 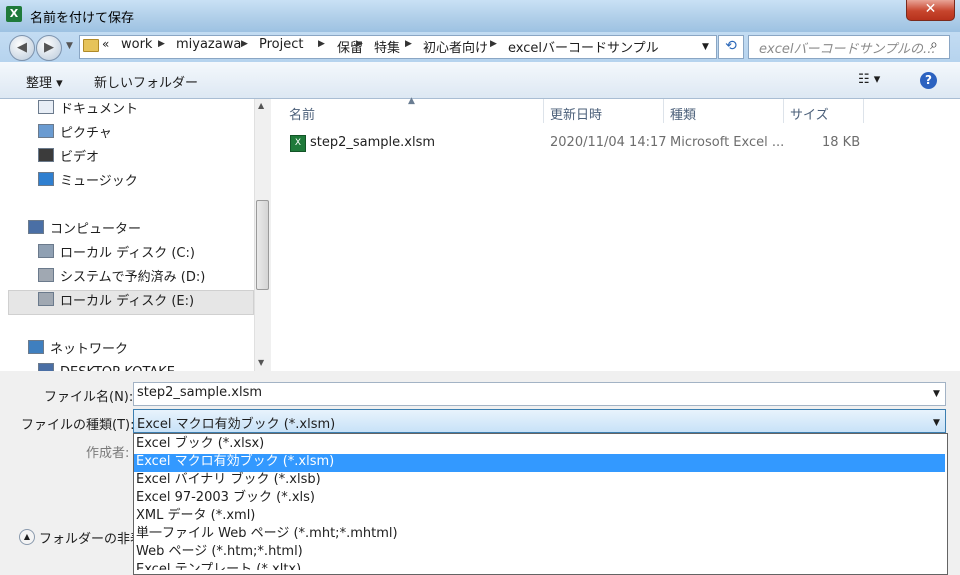 What do you see at coordinates (96, 229) in the screenshot?
I see `nav-item-label: コンピューター` at bounding box center [96, 229].